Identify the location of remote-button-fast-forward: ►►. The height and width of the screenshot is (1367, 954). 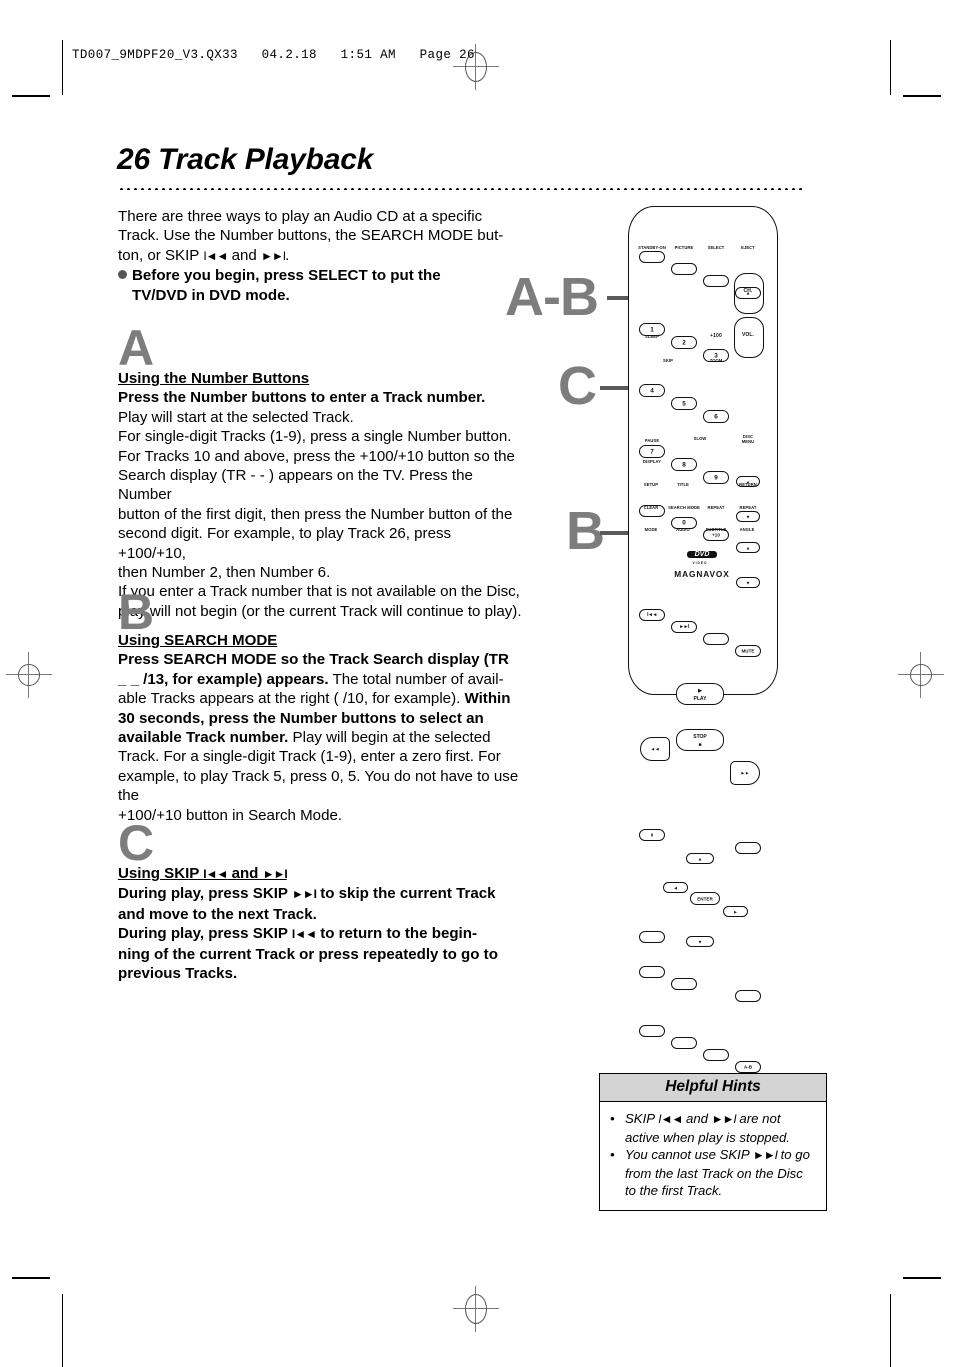
(745, 773).